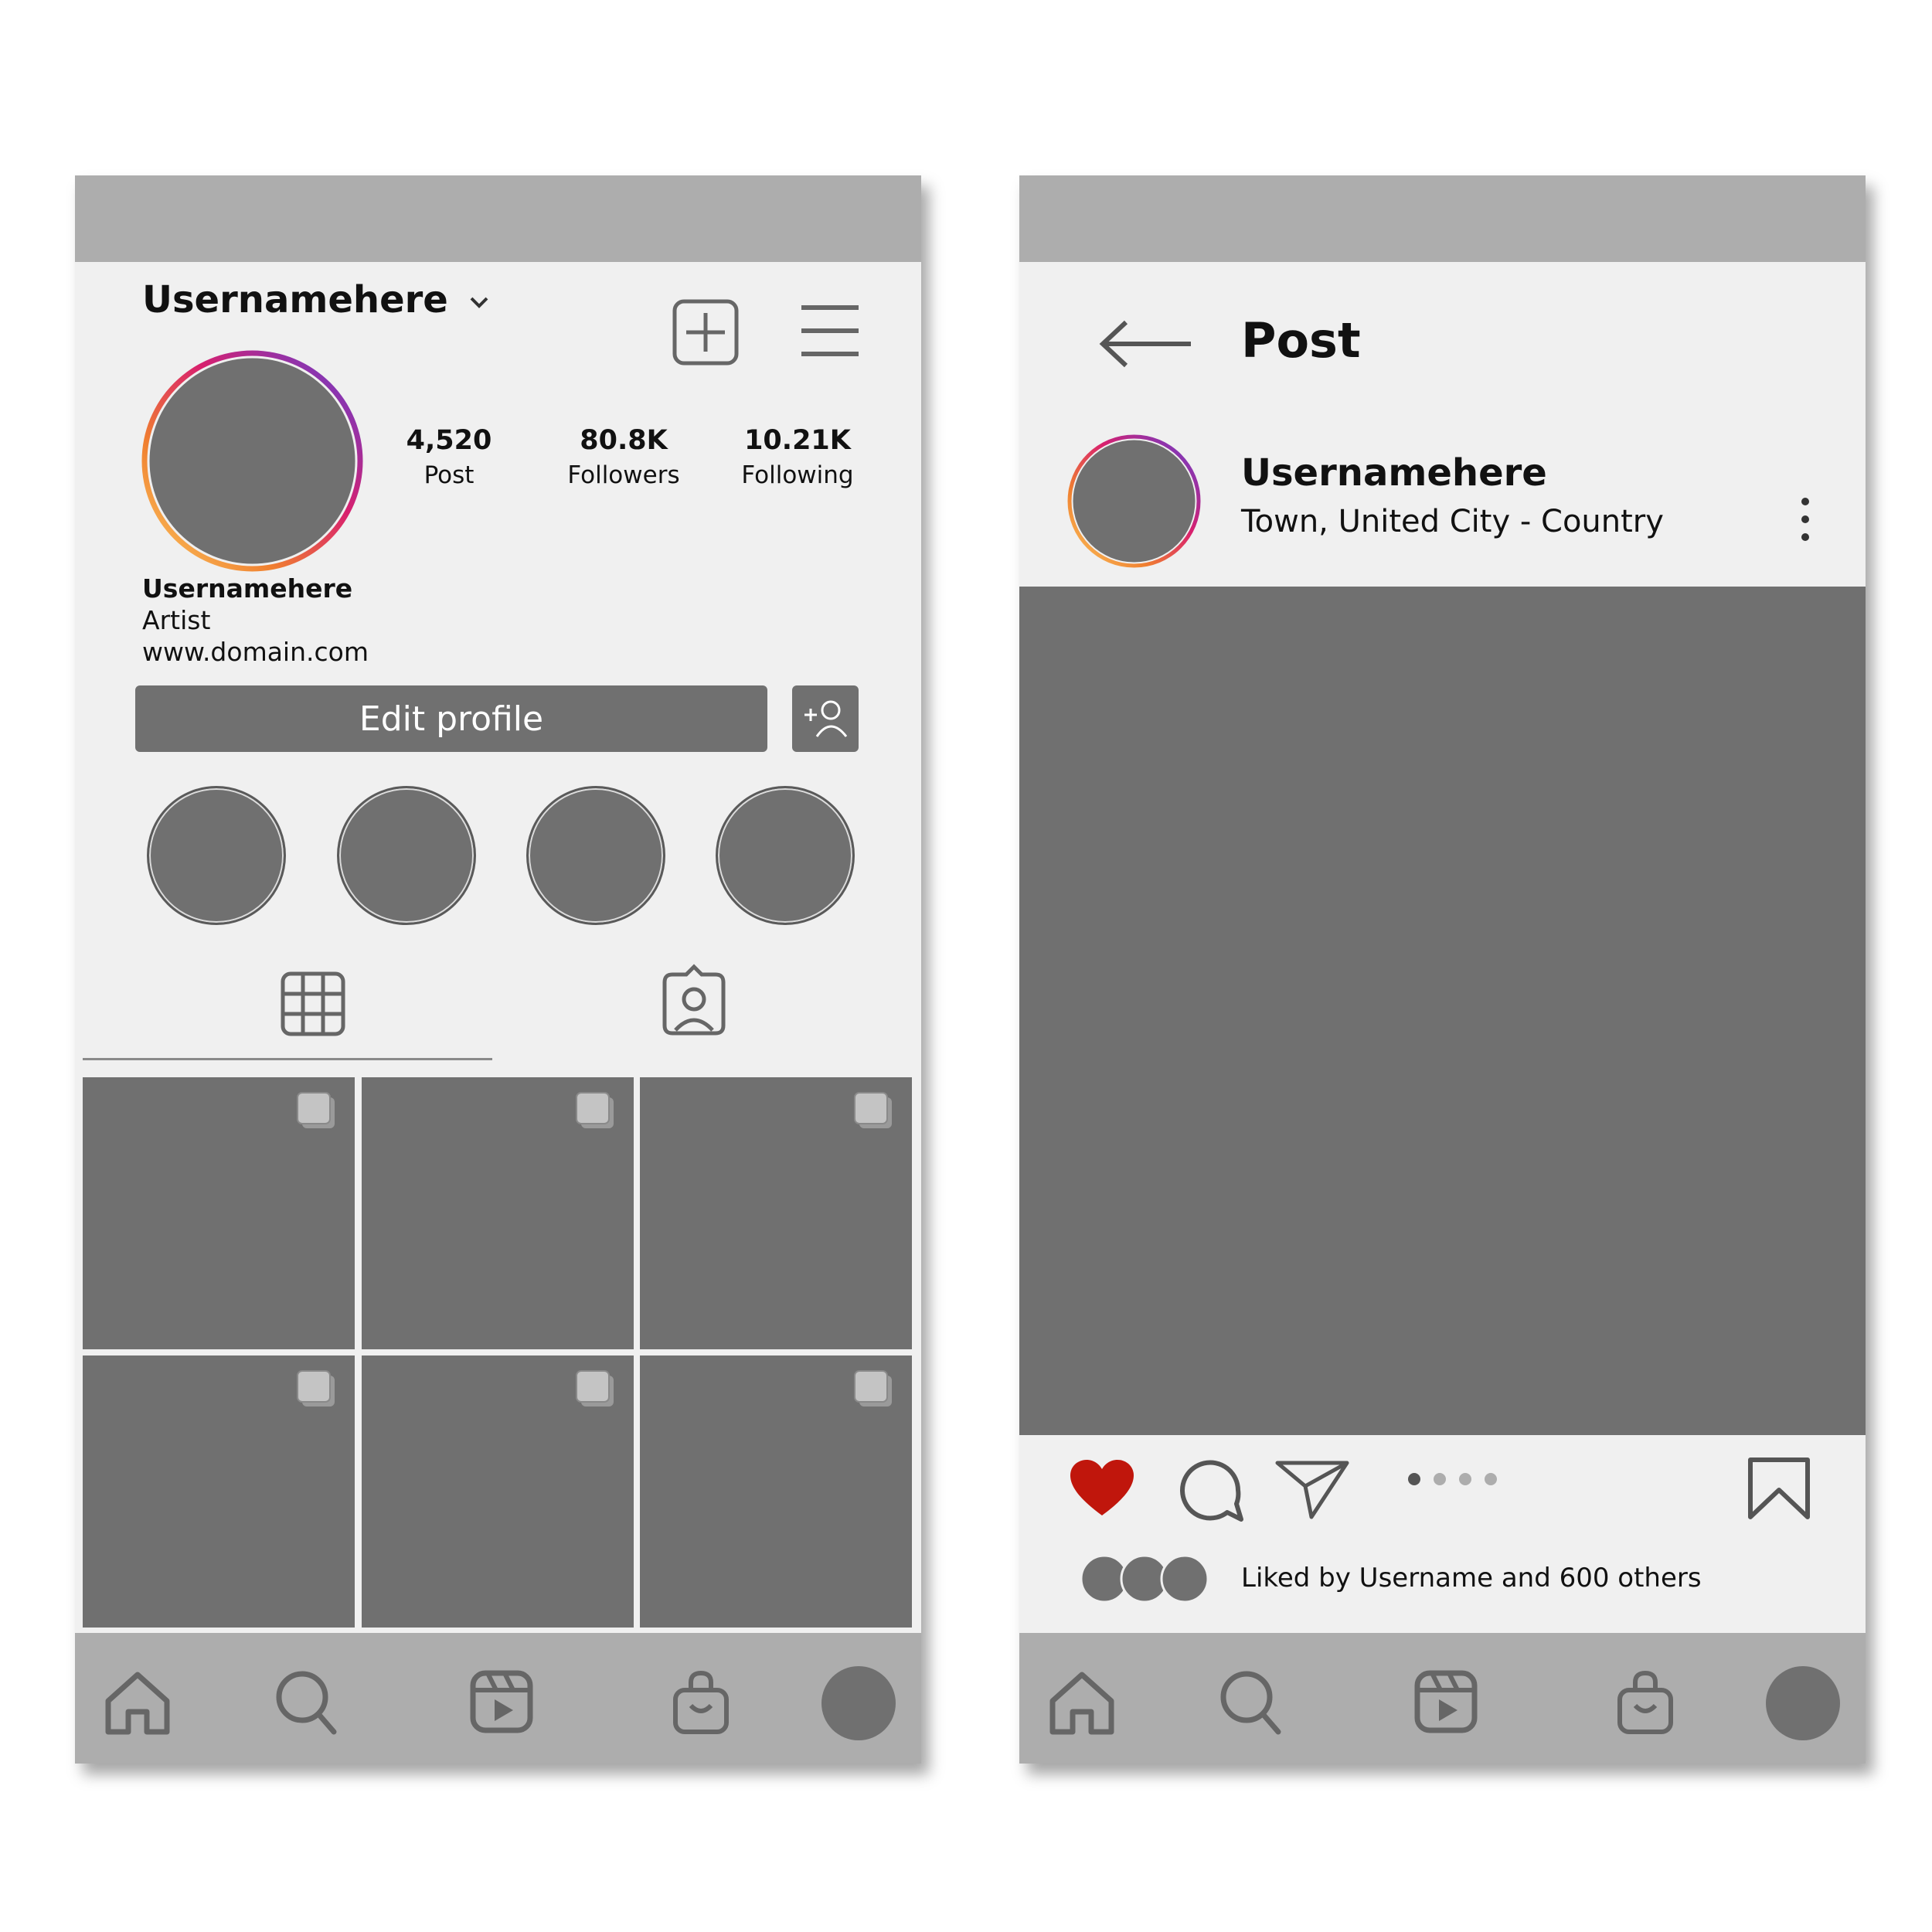  Describe the element at coordinates (252, 461) in the screenshot. I see `profile-avatar` at that location.